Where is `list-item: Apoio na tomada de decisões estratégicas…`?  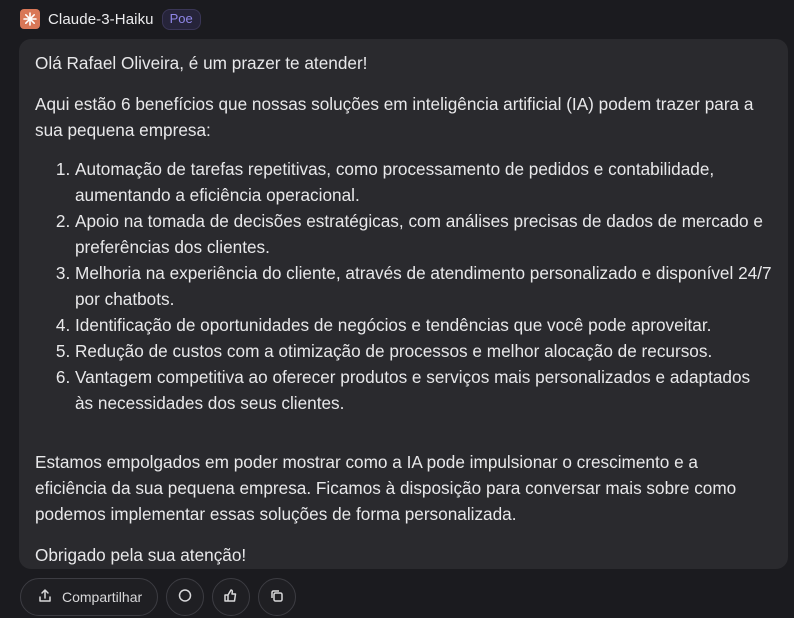
list-item: Apoio na tomada de decisões estratégicas… is located at coordinates (423, 234).